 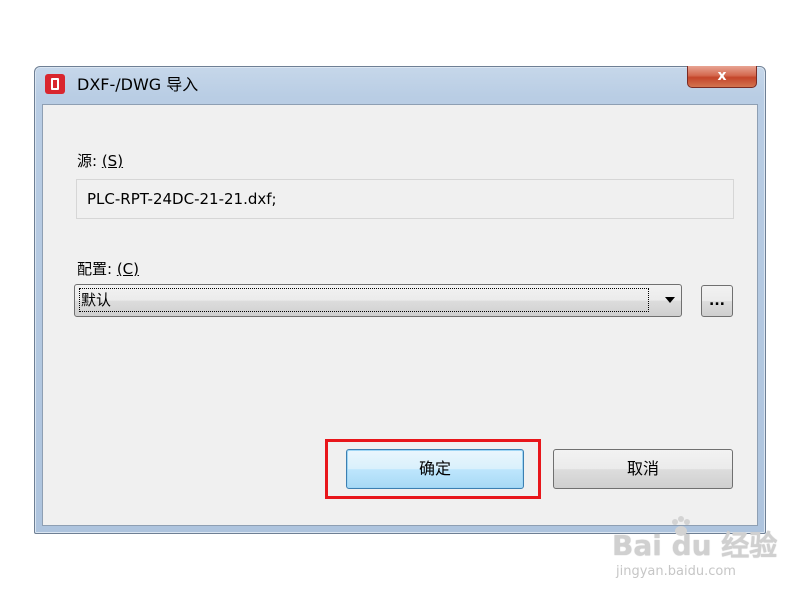 What do you see at coordinates (670, 300) in the screenshot?
I see `chevron-down-icon` at bounding box center [670, 300].